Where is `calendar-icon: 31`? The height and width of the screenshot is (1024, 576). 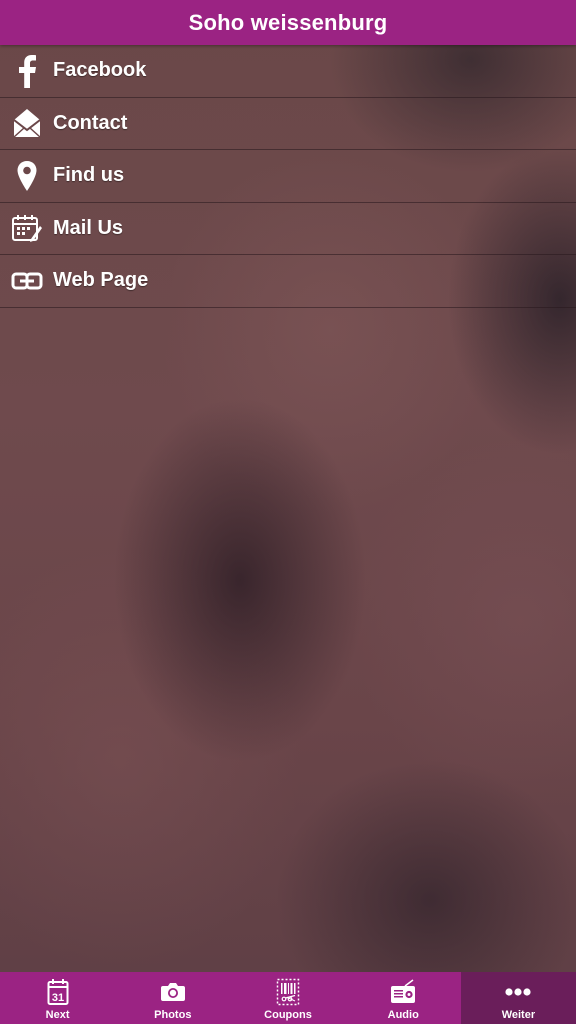 calendar-icon: 31 is located at coordinates (58, 992).